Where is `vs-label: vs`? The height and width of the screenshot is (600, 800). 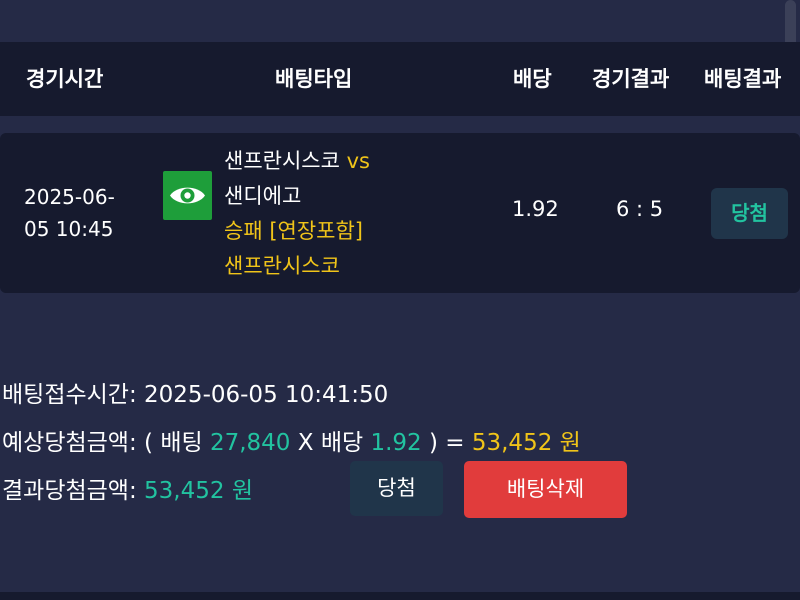 vs-label: vs is located at coordinates (358, 161).